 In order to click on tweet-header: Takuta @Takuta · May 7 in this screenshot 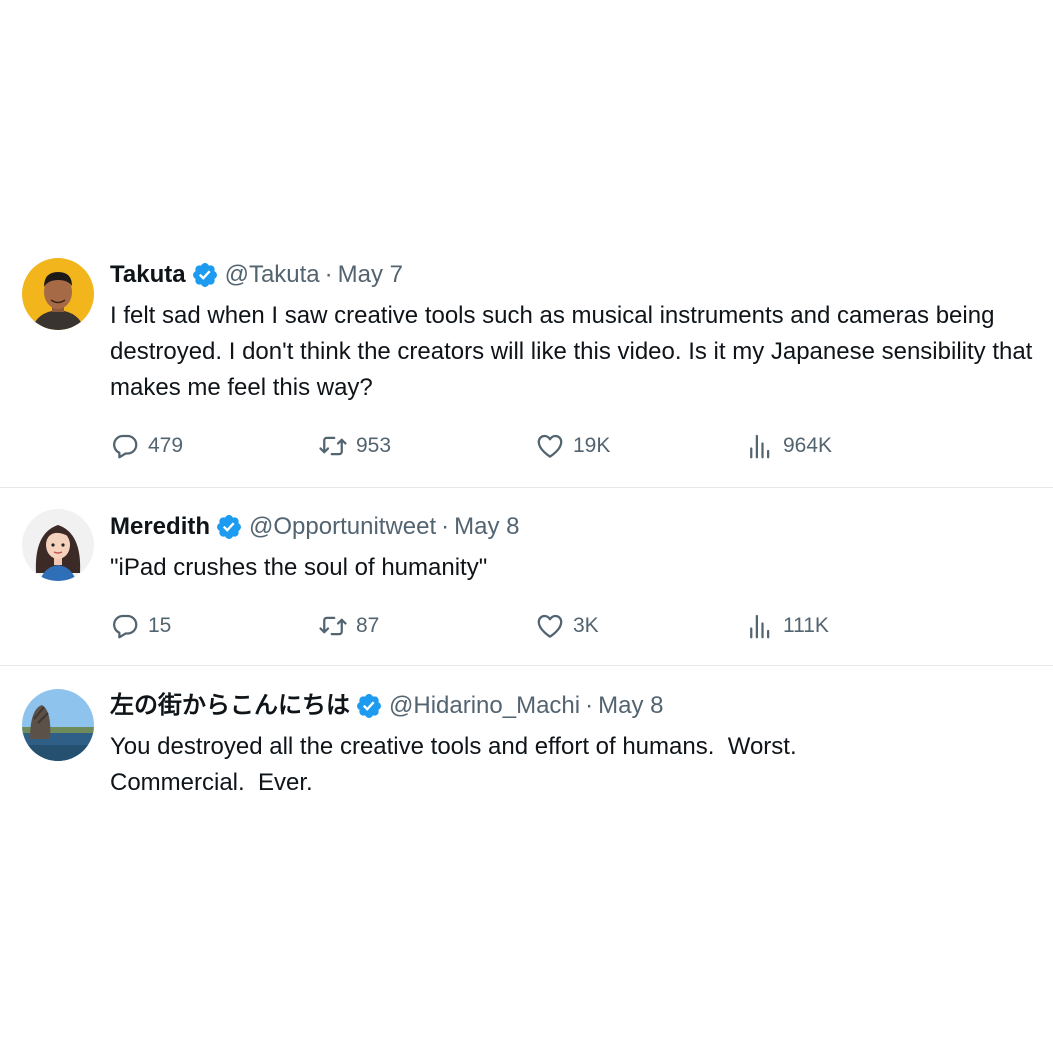, I will do `click(256, 275)`.